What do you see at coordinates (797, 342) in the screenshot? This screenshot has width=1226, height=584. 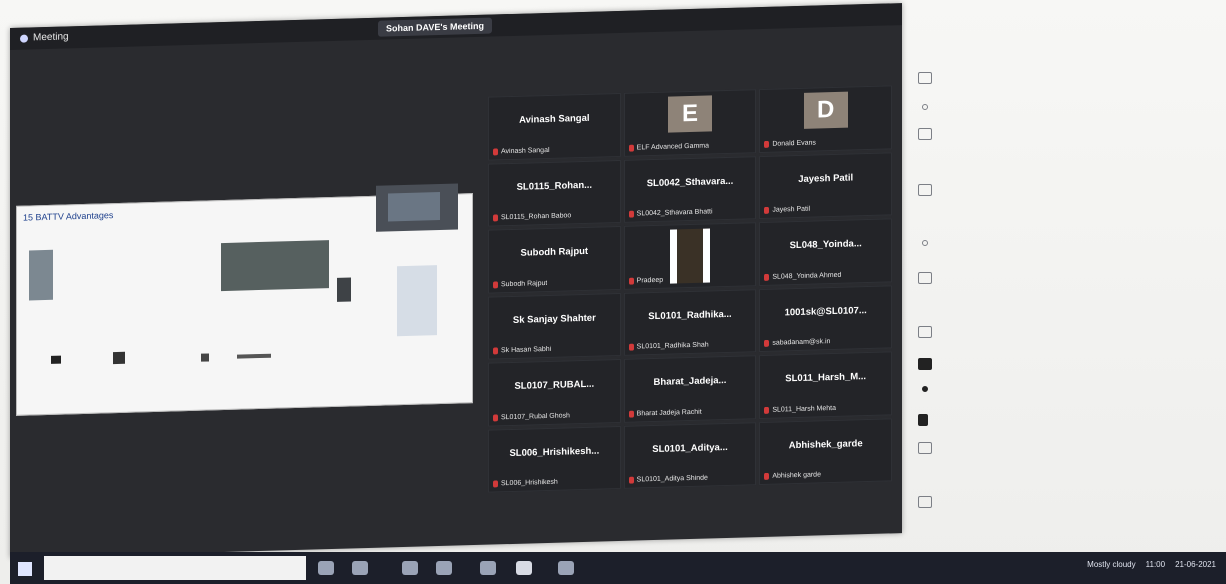 I see `participant-label: sabadanam@sk.in` at bounding box center [797, 342].